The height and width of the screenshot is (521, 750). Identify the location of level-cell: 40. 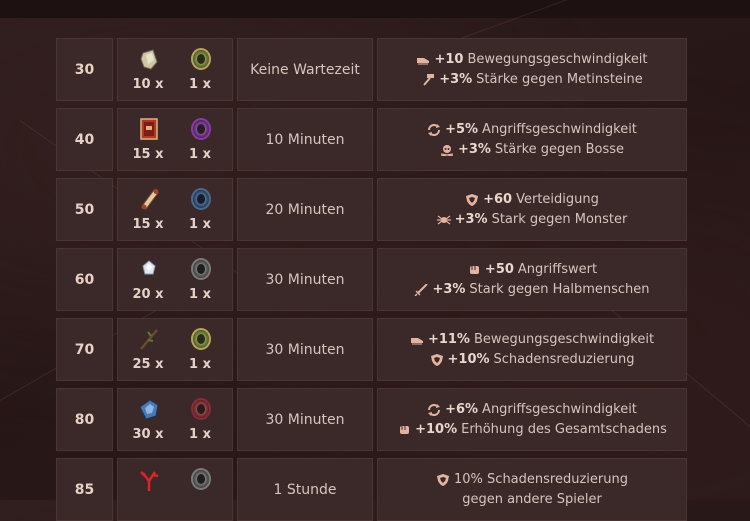
(84, 139).